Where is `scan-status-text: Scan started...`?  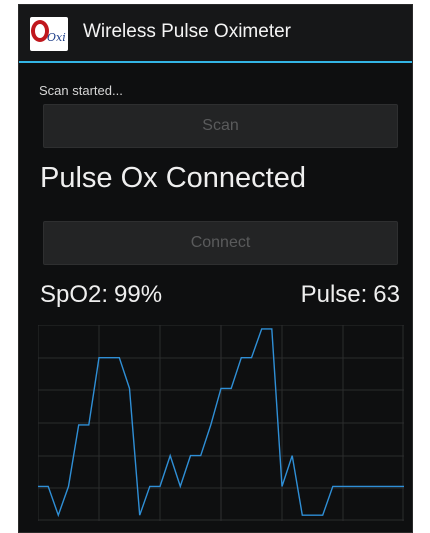 scan-status-text: Scan started... is located at coordinates (81, 90).